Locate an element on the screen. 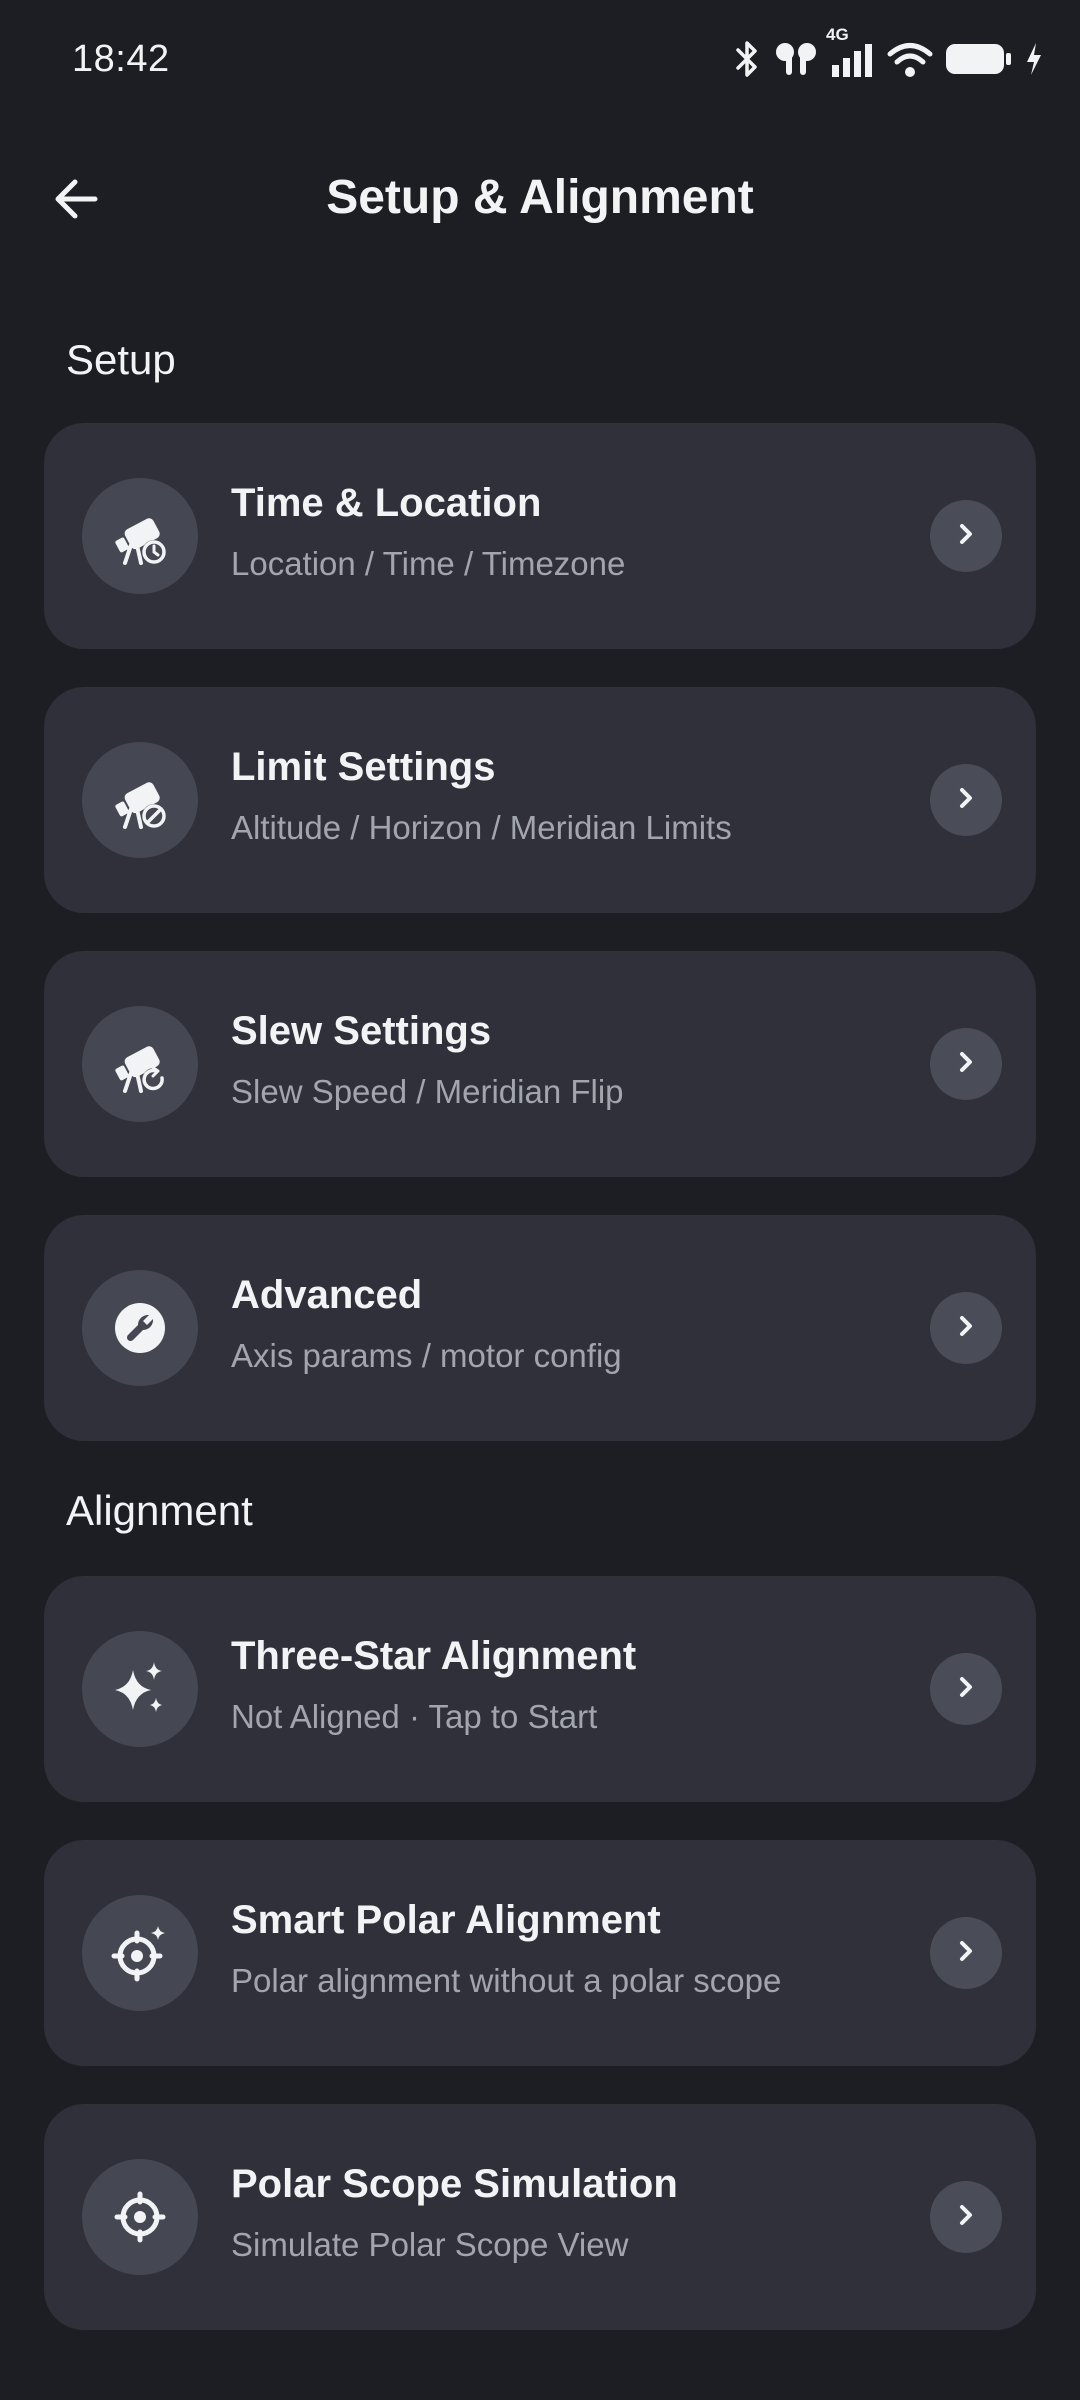 This screenshot has height=2400, width=1080. app-bar: Setup & Alignment is located at coordinates (540, 200).